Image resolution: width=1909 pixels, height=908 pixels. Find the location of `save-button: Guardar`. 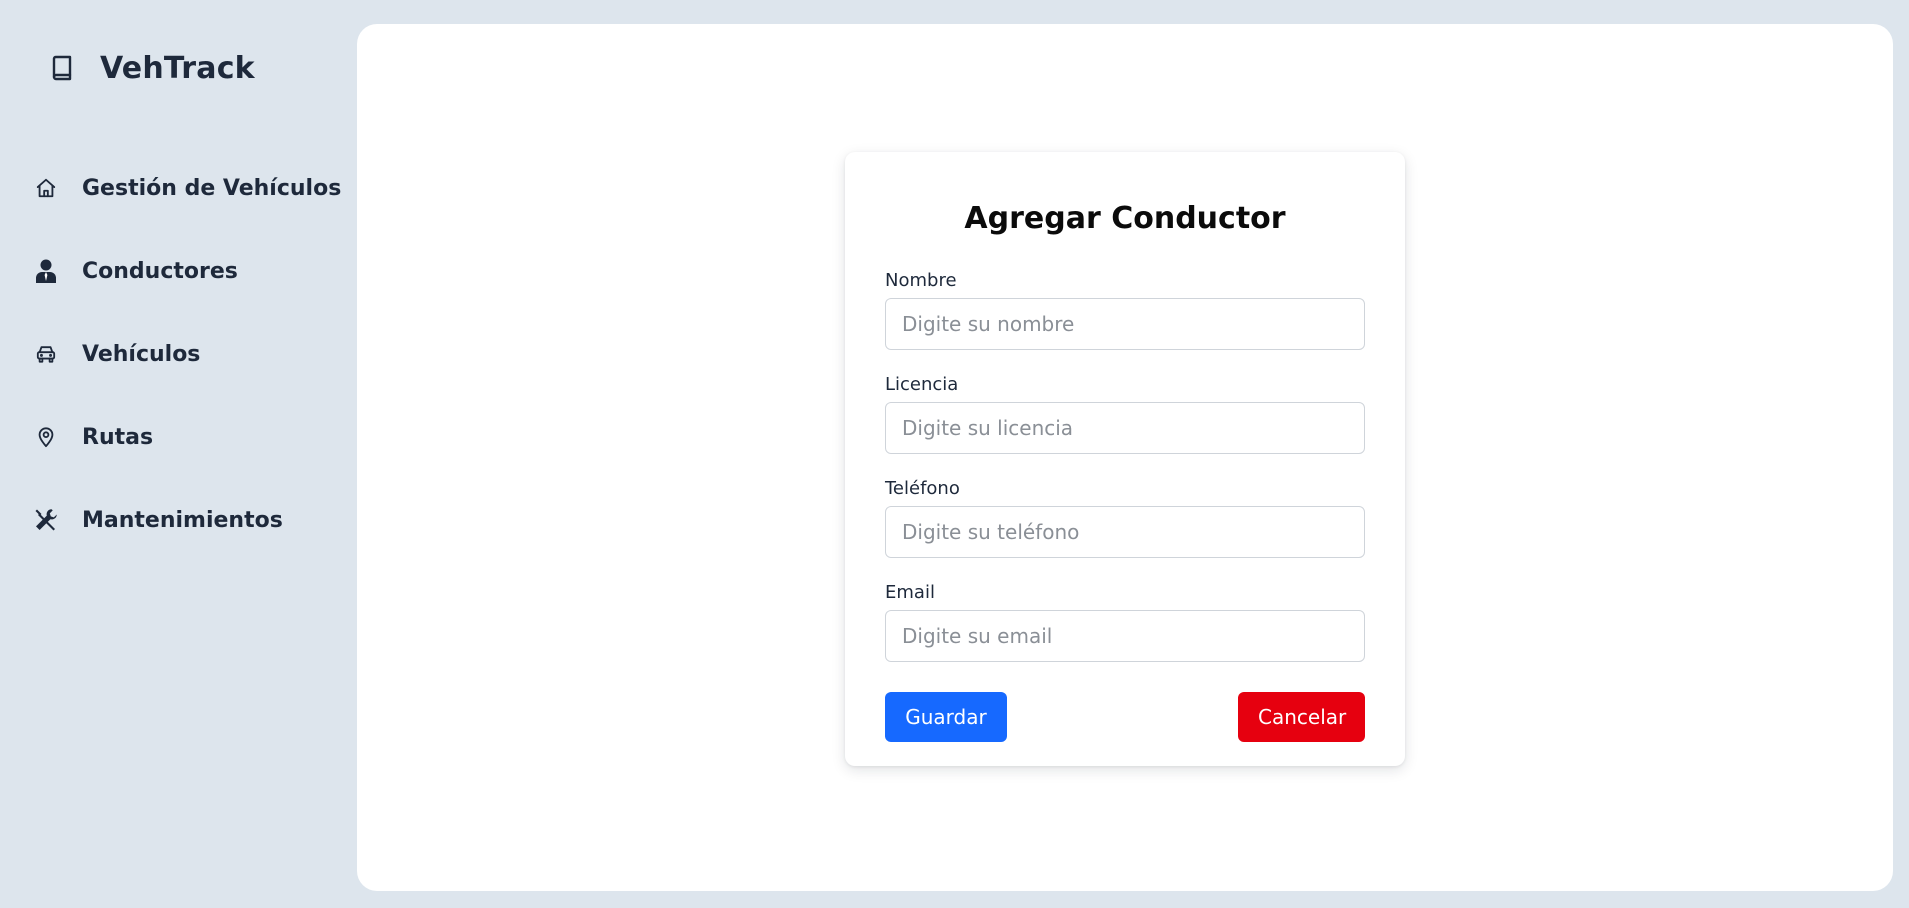

save-button: Guardar is located at coordinates (946, 717).